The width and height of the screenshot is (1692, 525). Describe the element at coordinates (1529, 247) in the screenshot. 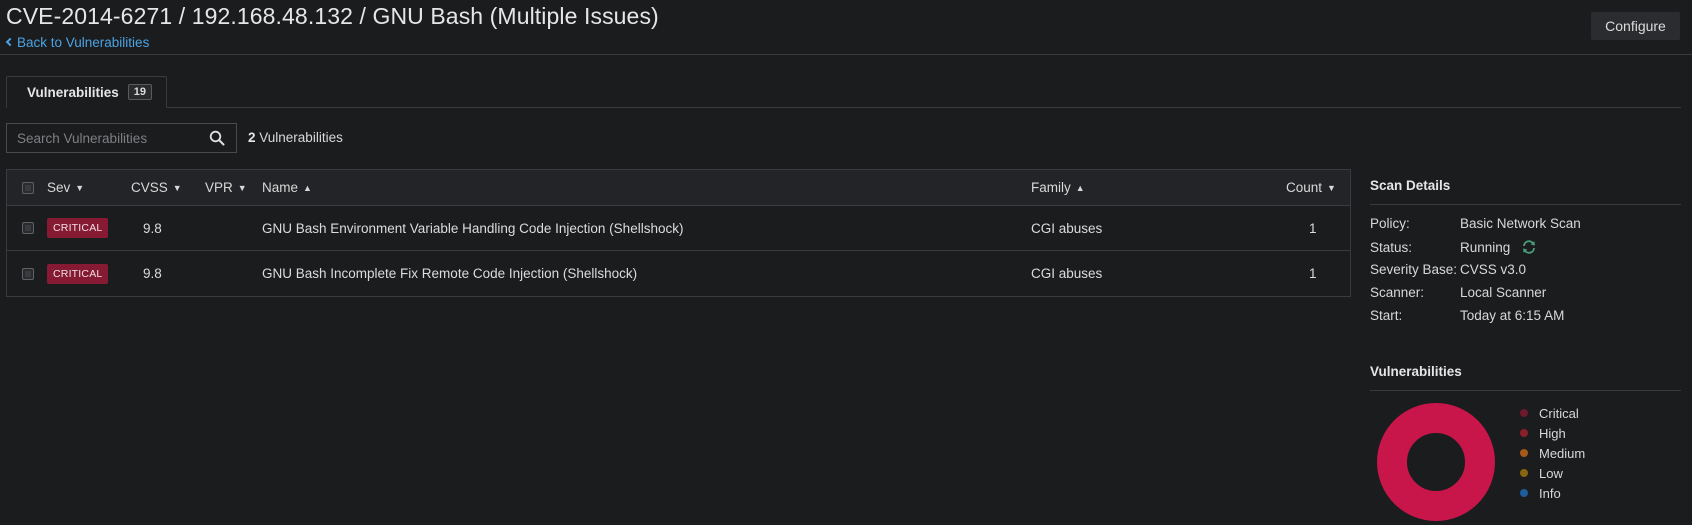

I see `refresh-icon` at that location.